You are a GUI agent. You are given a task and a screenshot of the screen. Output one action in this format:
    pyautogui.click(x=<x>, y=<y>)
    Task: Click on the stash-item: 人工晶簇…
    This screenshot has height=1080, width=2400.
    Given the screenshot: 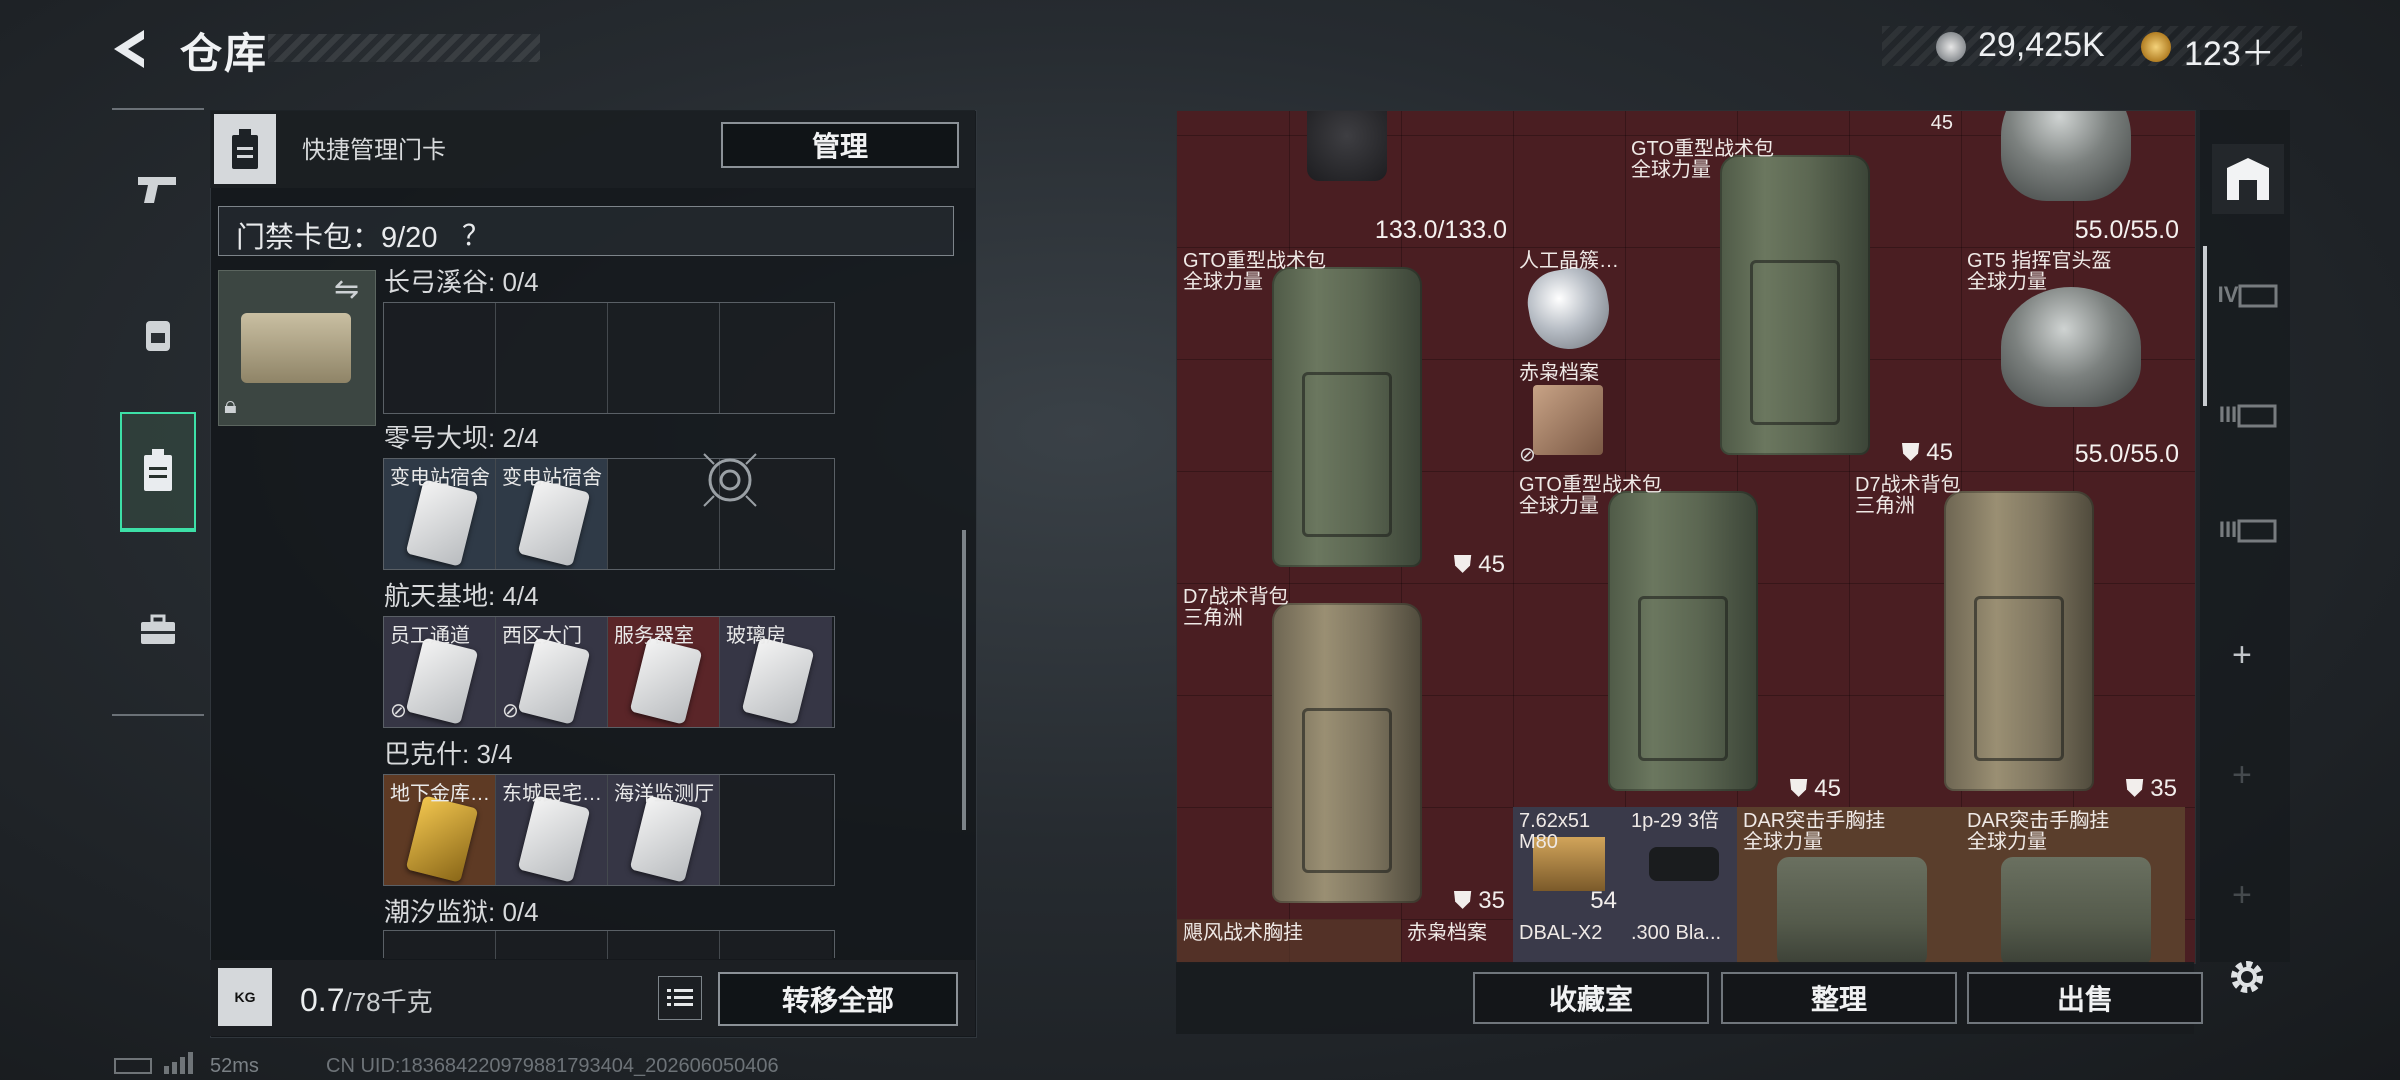 What is the action you would take?
    pyautogui.click(x=1569, y=303)
    